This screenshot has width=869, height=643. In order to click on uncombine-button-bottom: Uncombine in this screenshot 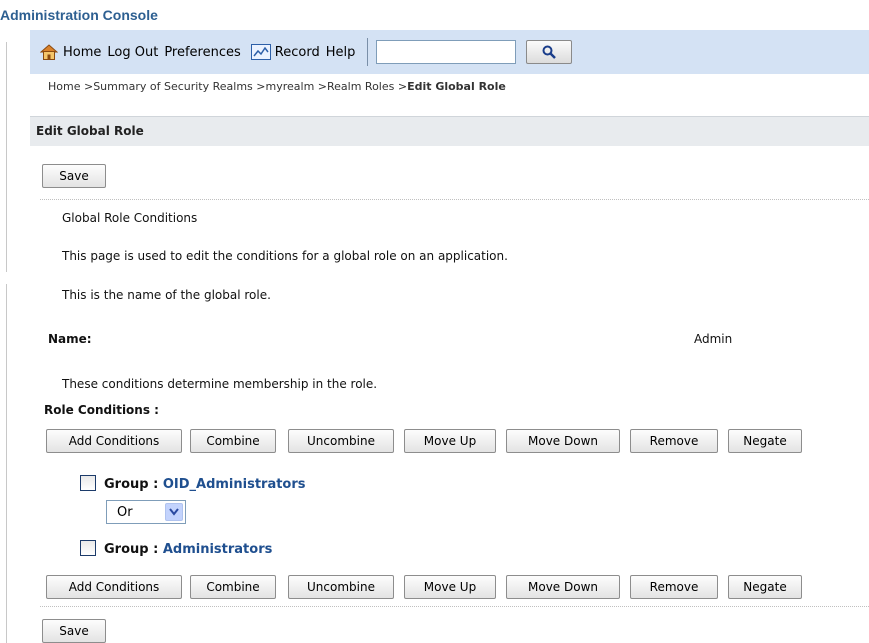, I will do `click(341, 587)`.